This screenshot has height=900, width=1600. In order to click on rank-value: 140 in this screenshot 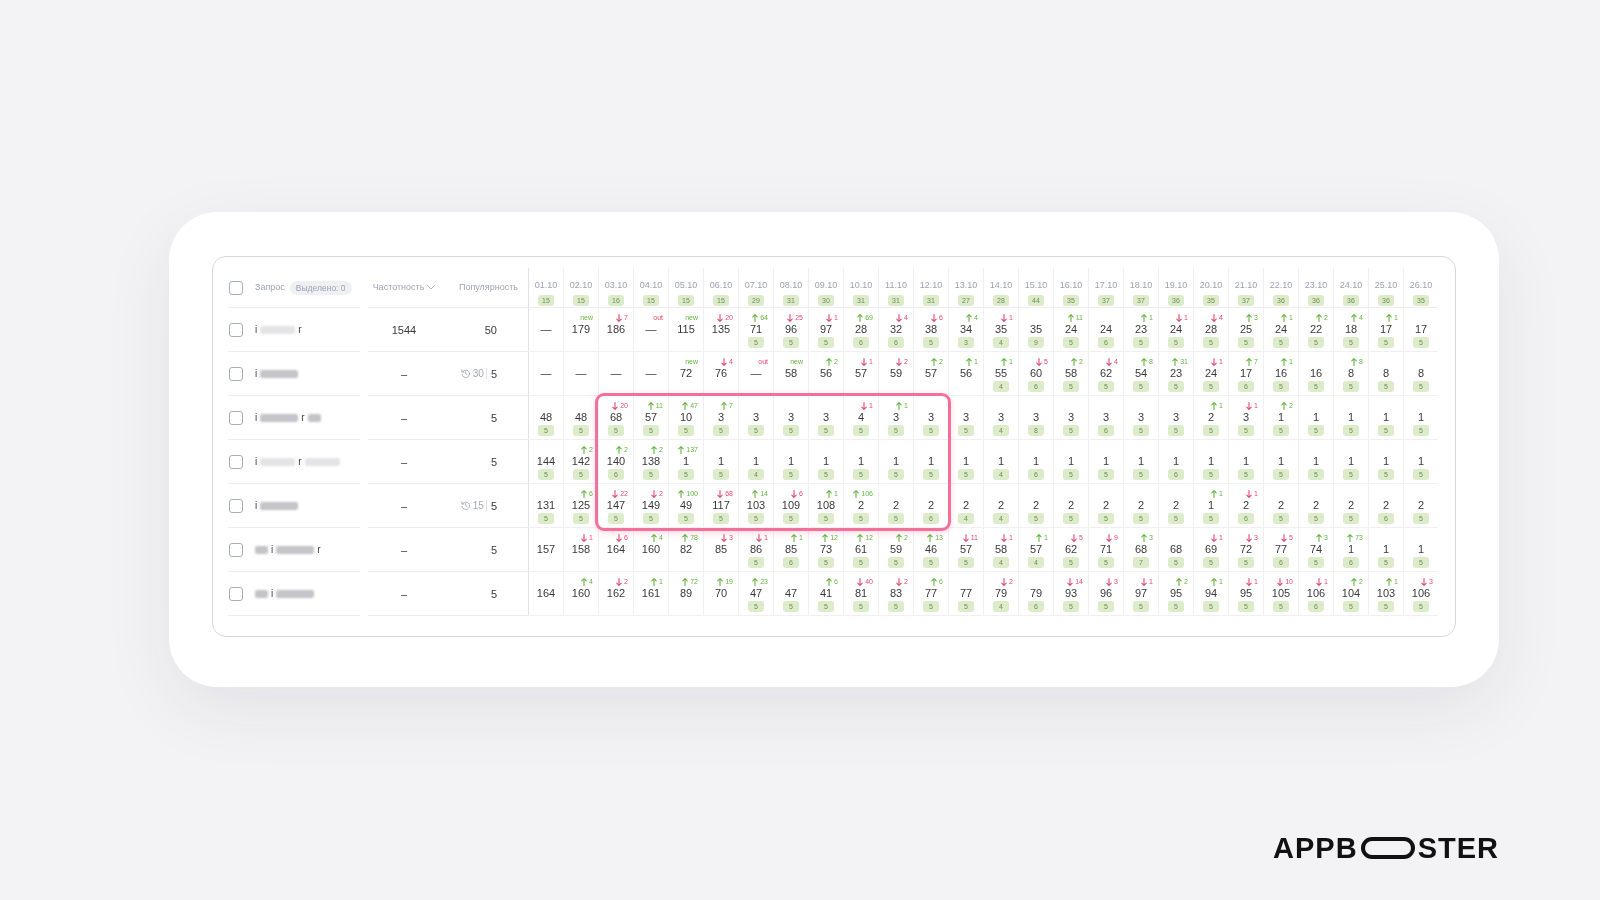, I will do `click(616, 461)`.